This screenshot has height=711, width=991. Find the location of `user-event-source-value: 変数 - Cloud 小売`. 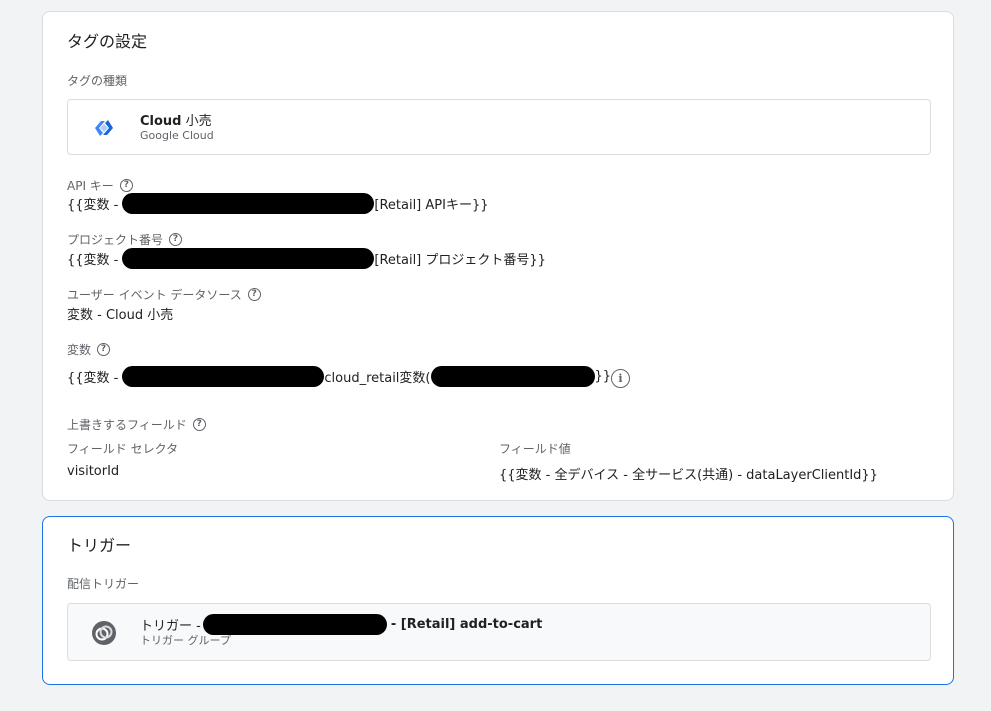

user-event-source-value: 変数 - Cloud 小売 is located at coordinates (120, 315).